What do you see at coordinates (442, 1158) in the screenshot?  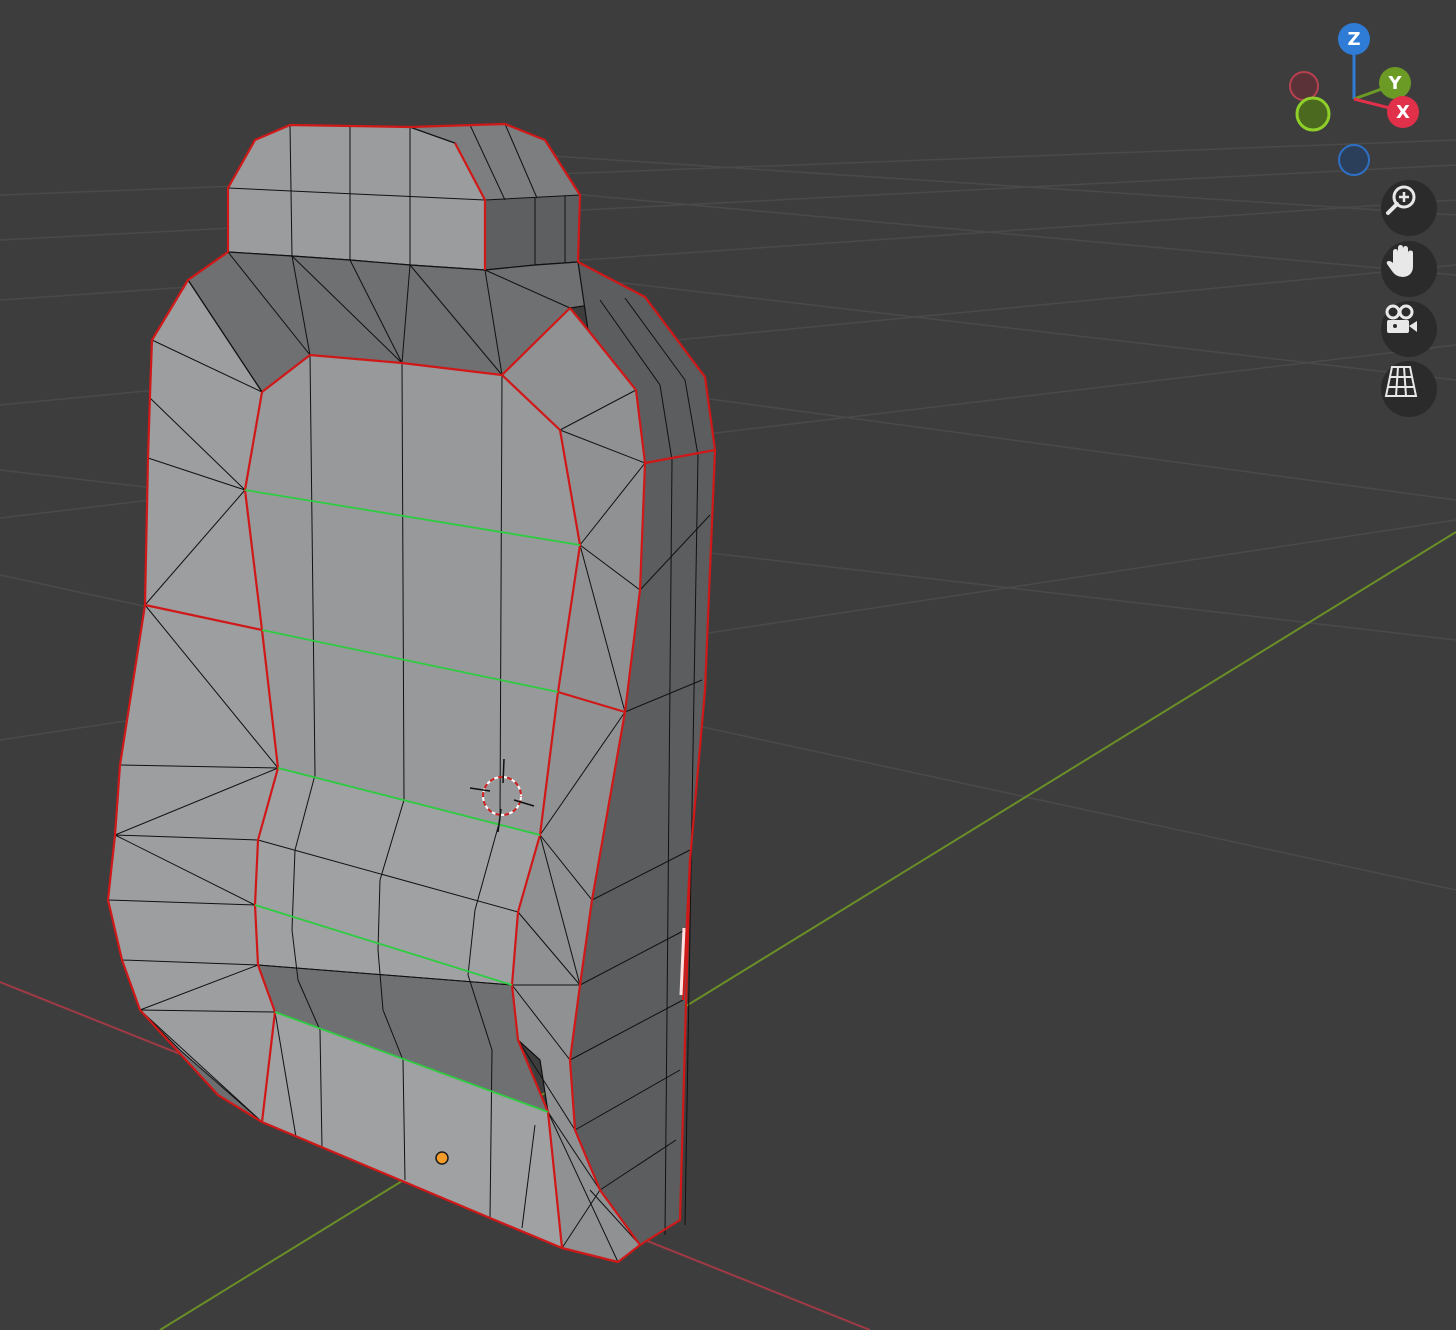 I see `object-origin-icon` at bounding box center [442, 1158].